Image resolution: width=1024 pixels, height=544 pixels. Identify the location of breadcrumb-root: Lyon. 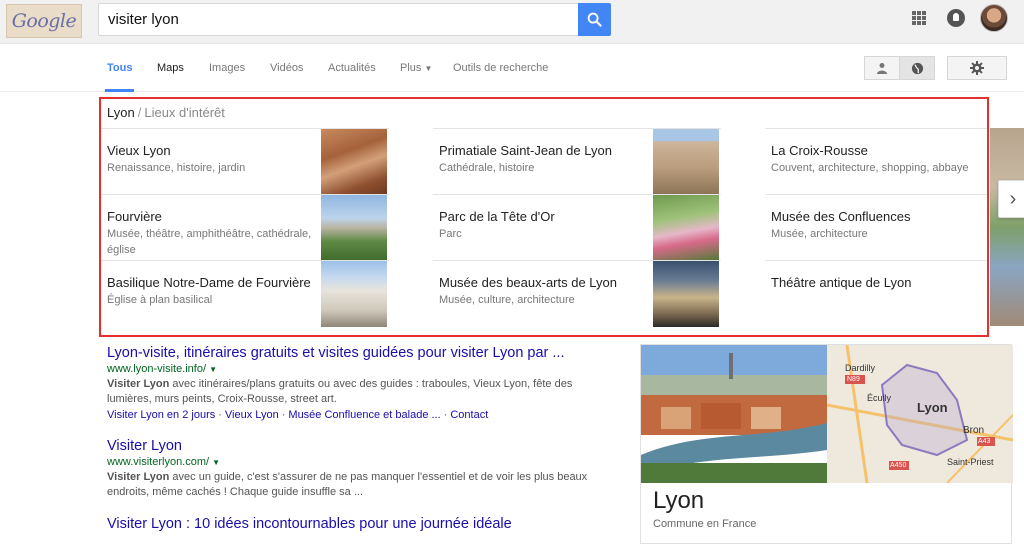
(121, 112).